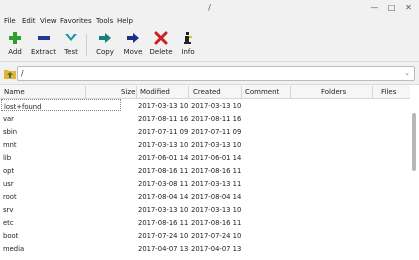 This screenshot has height=260, width=419. I want to click on extract-button: Extract, so click(43, 43).